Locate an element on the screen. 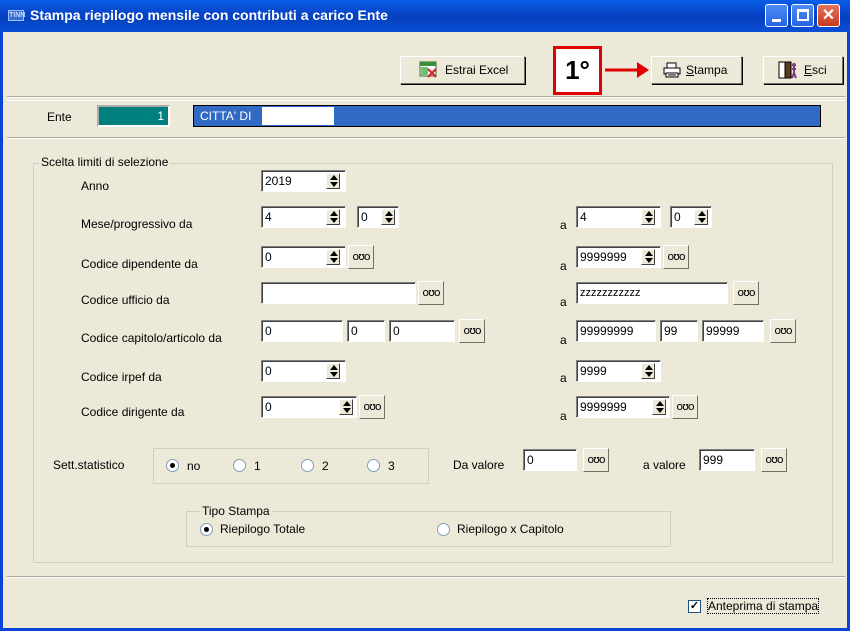 The width and height of the screenshot is (850, 631). prog-from-spinner is located at coordinates (388, 217).